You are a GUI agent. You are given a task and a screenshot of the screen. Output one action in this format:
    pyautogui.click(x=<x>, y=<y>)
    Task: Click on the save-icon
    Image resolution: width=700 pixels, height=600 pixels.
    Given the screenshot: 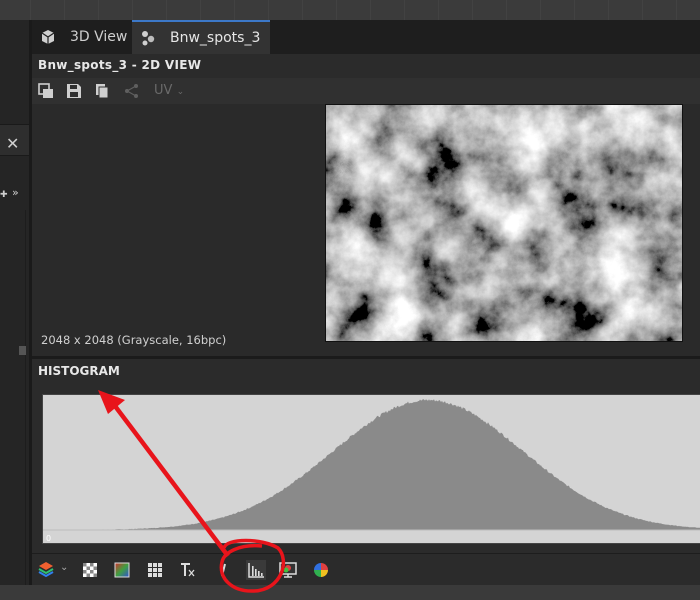 What is the action you would take?
    pyautogui.click(x=74, y=91)
    